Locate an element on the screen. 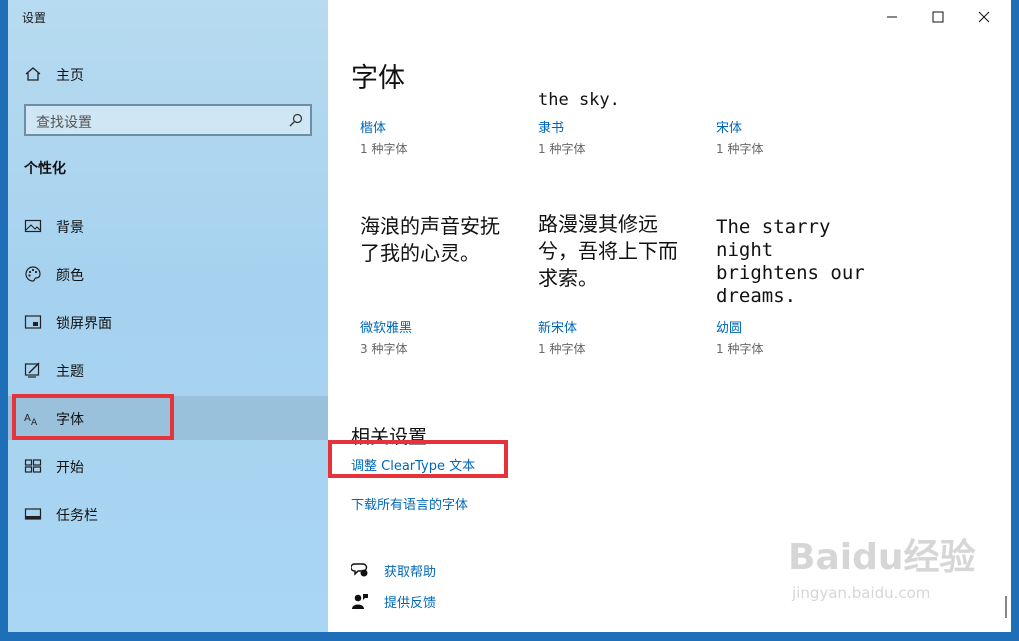  taskbar-icon is located at coordinates (33, 514).